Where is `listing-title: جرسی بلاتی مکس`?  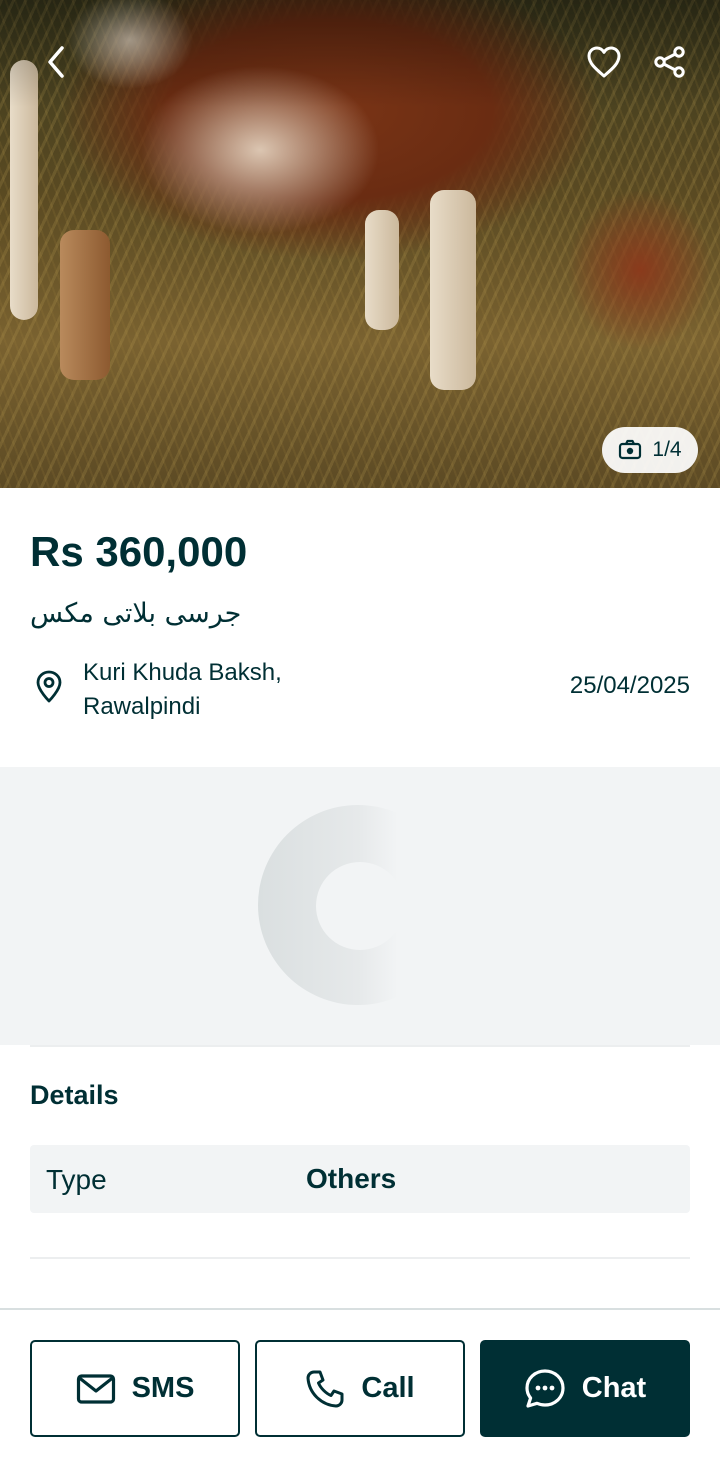 listing-title: جرسی بلاتی مکس is located at coordinates (136, 613).